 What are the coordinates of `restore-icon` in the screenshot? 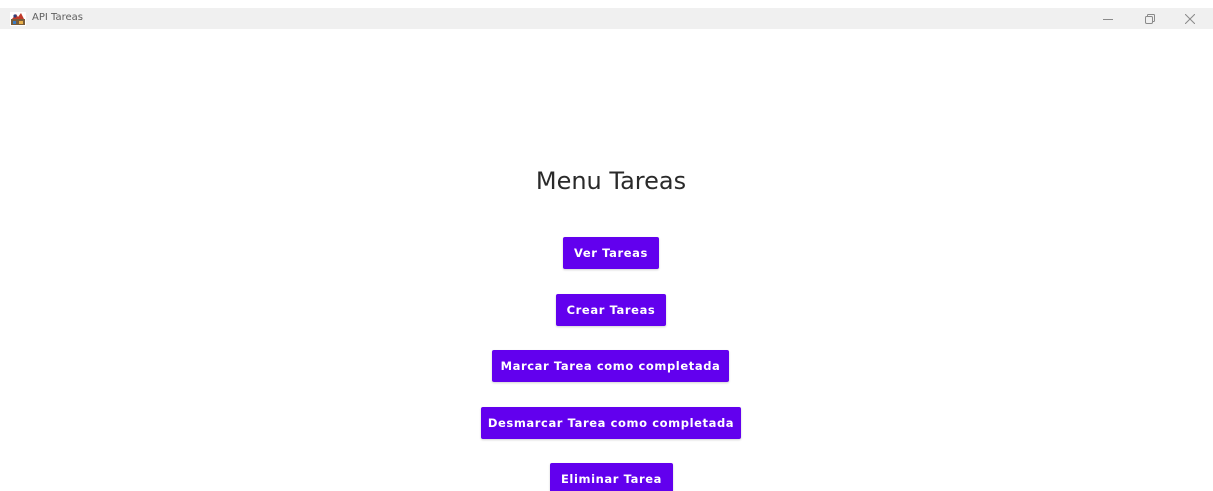 It's located at (1150, 18).